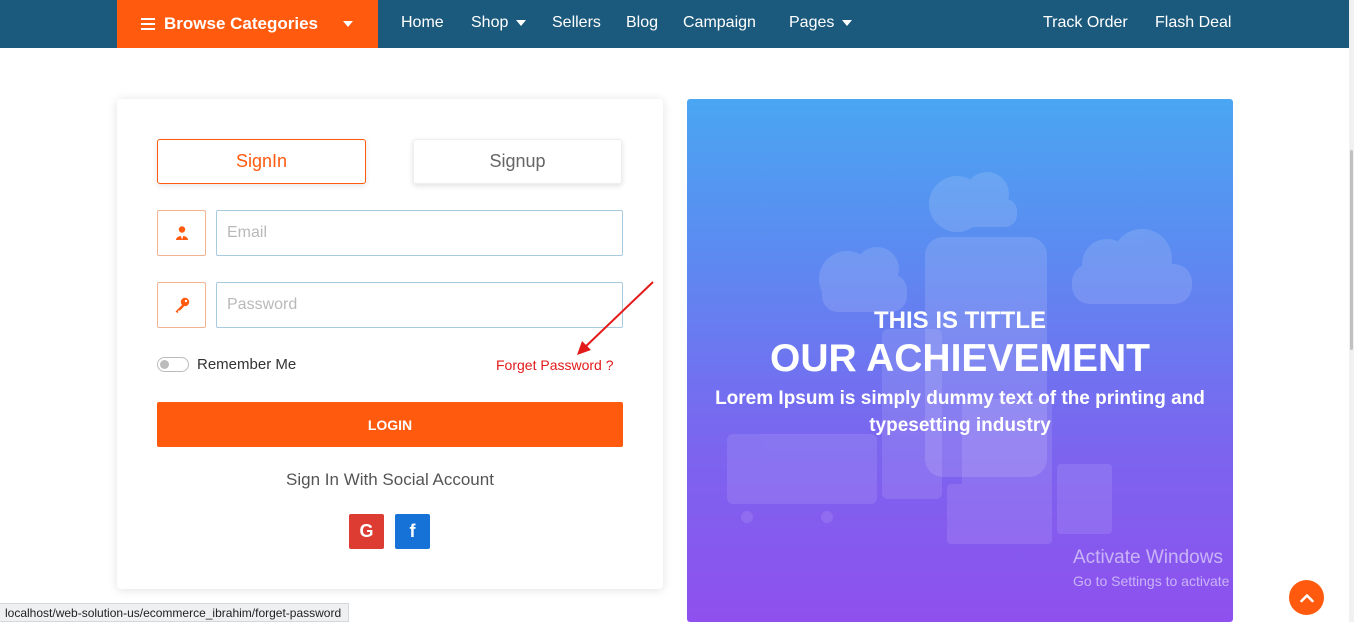  I want to click on watermark-title: Activate Windows, so click(1148, 557).